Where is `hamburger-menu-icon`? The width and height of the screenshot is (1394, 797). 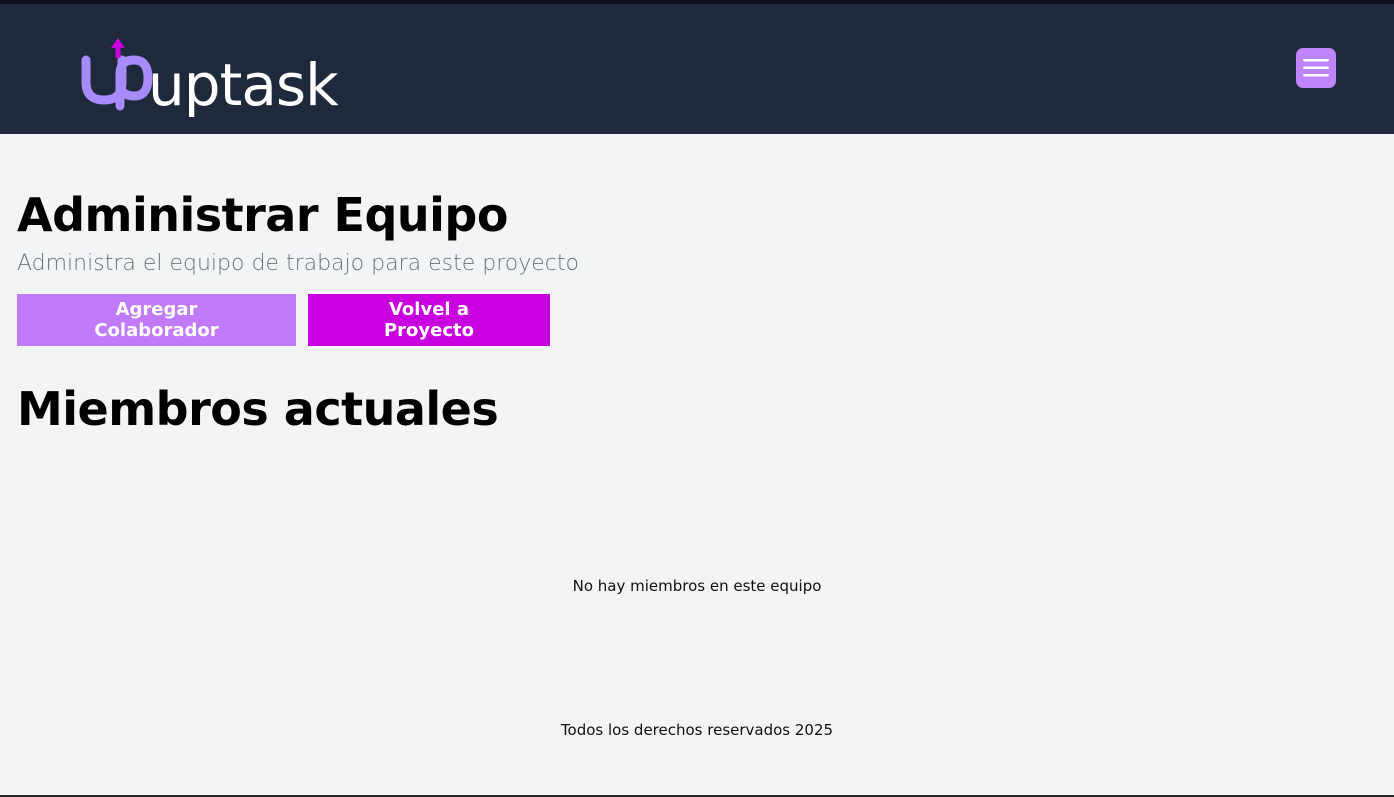
hamburger-menu-icon is located at coordinates (1316, 68).